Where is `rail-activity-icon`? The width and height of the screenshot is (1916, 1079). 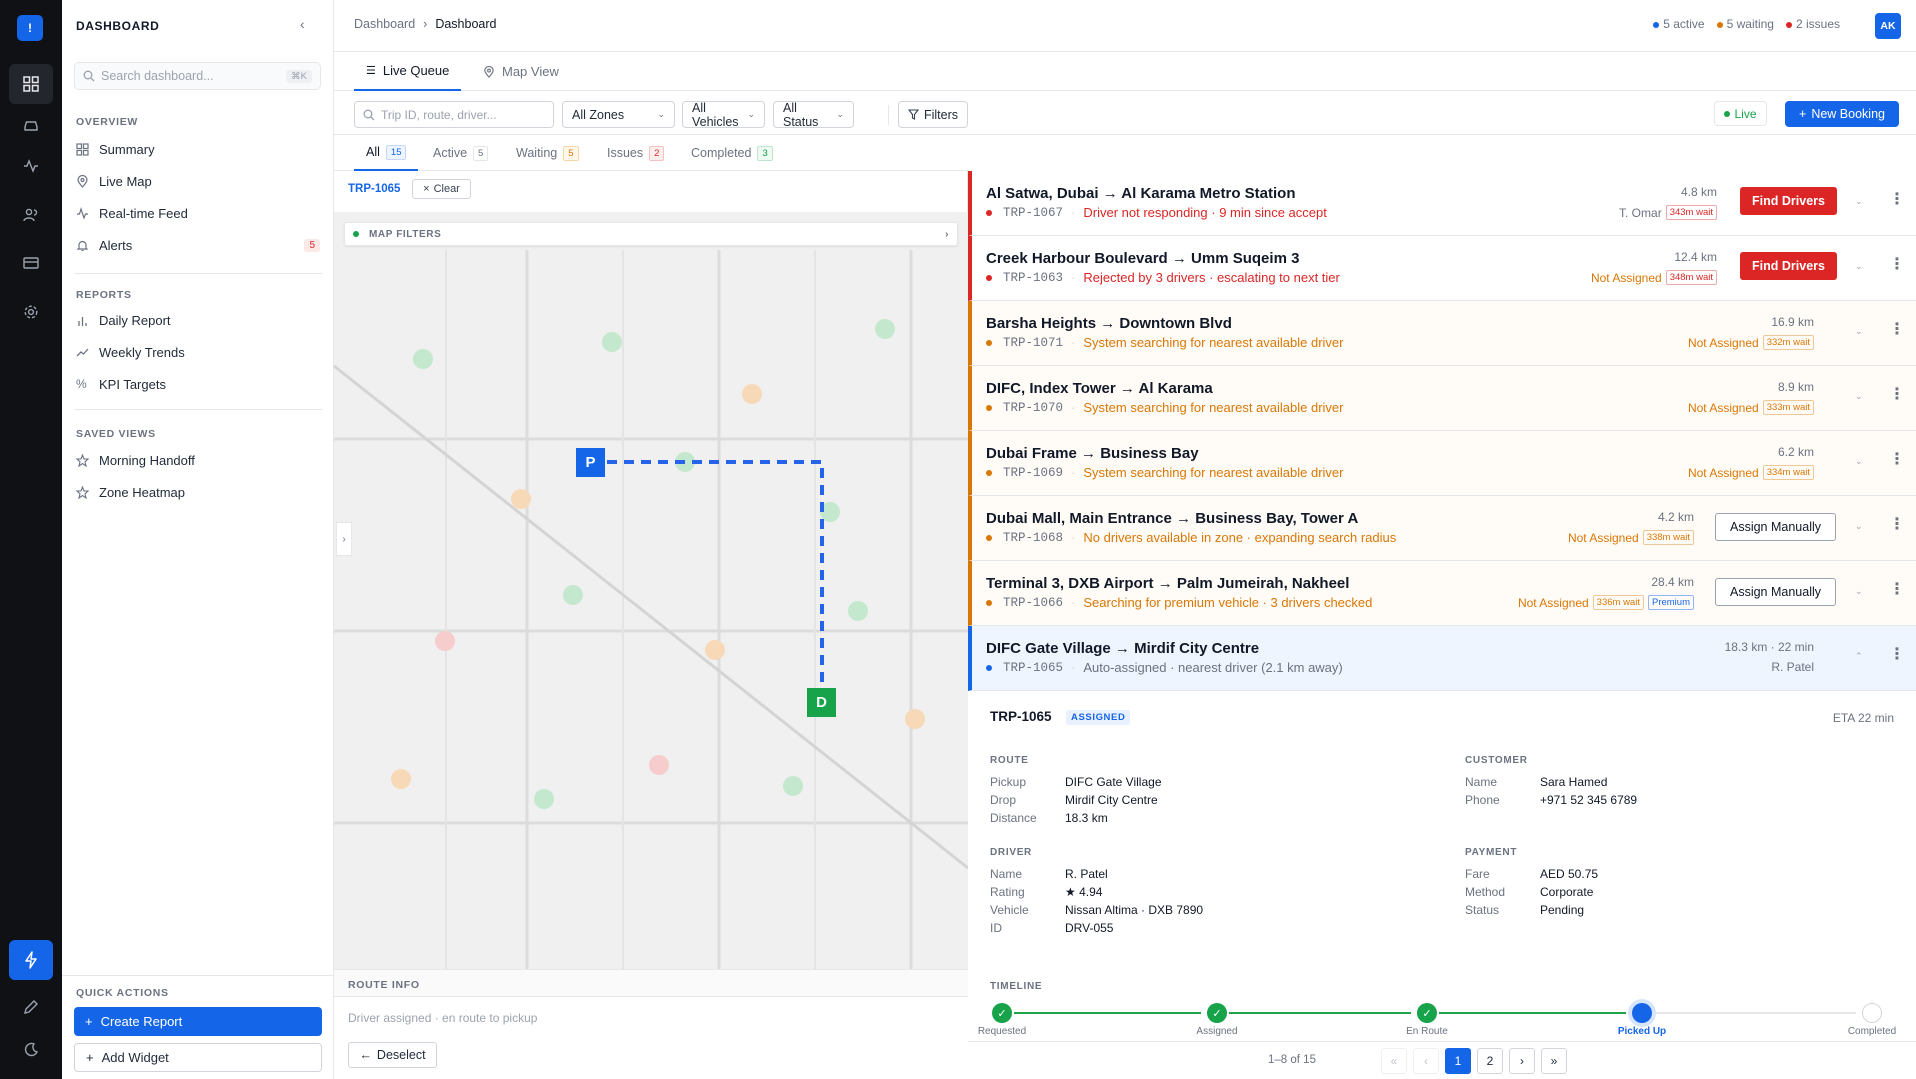 rail-activity-icon is located at coordinates (31, 166).